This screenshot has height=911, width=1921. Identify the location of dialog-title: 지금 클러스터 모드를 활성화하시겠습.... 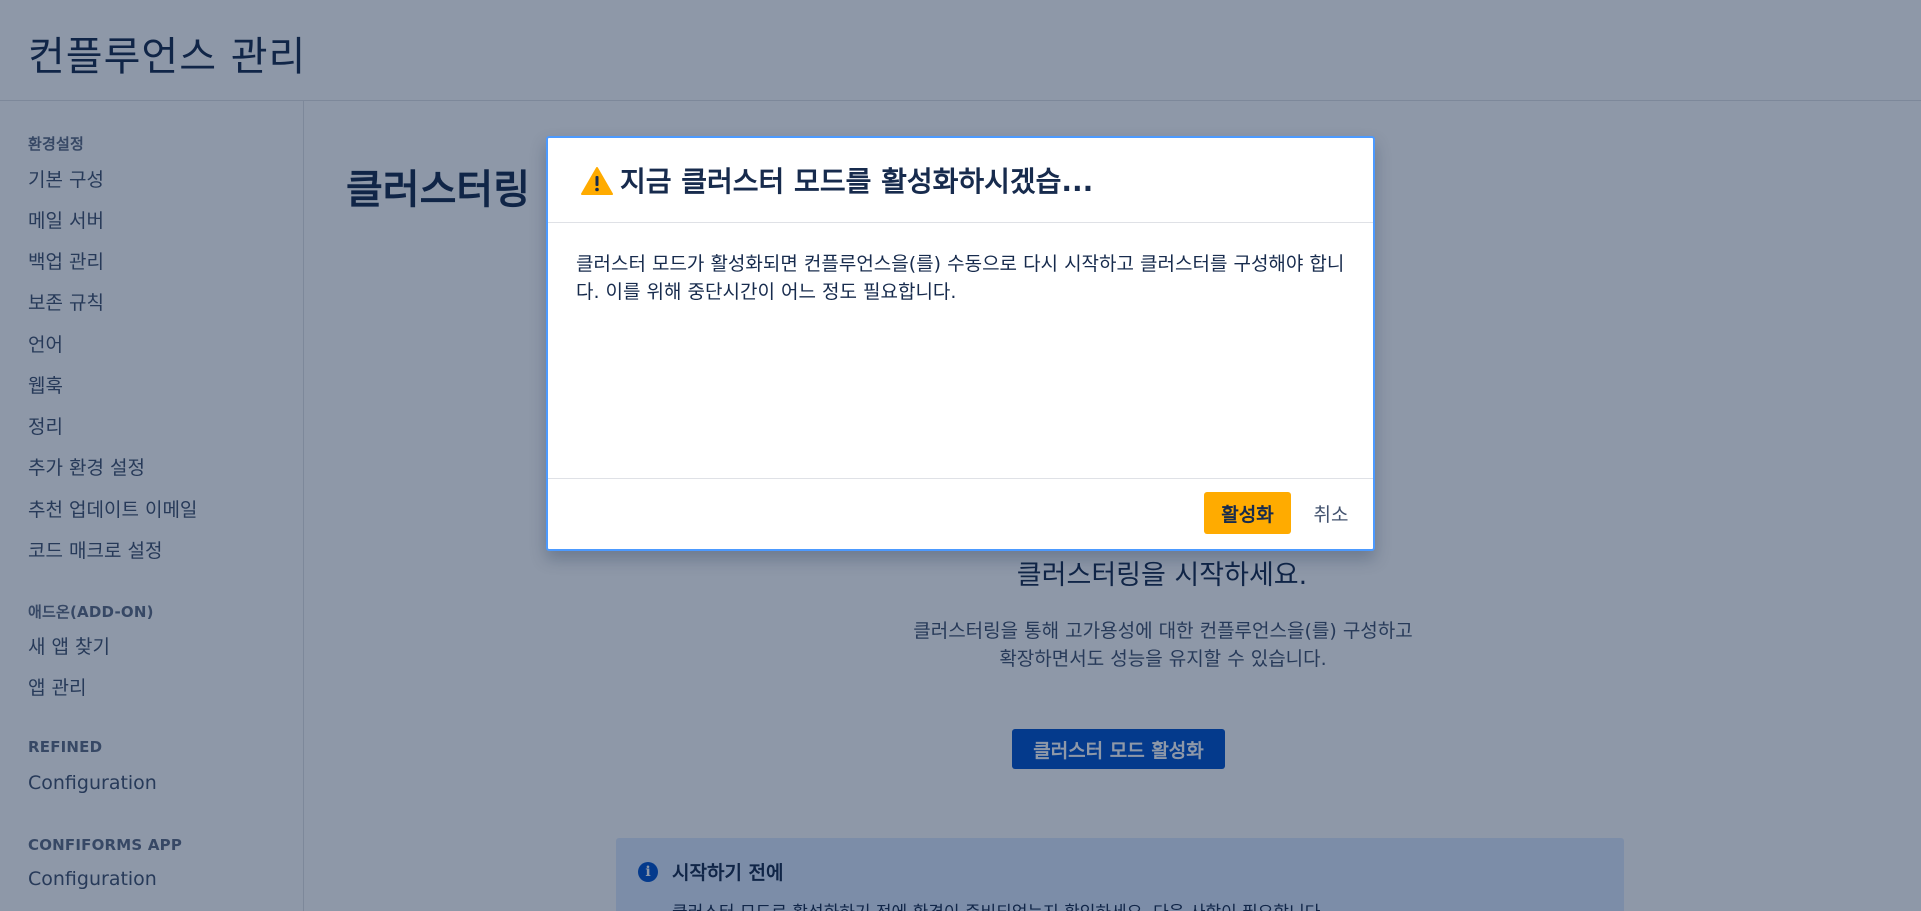
(857, 181).